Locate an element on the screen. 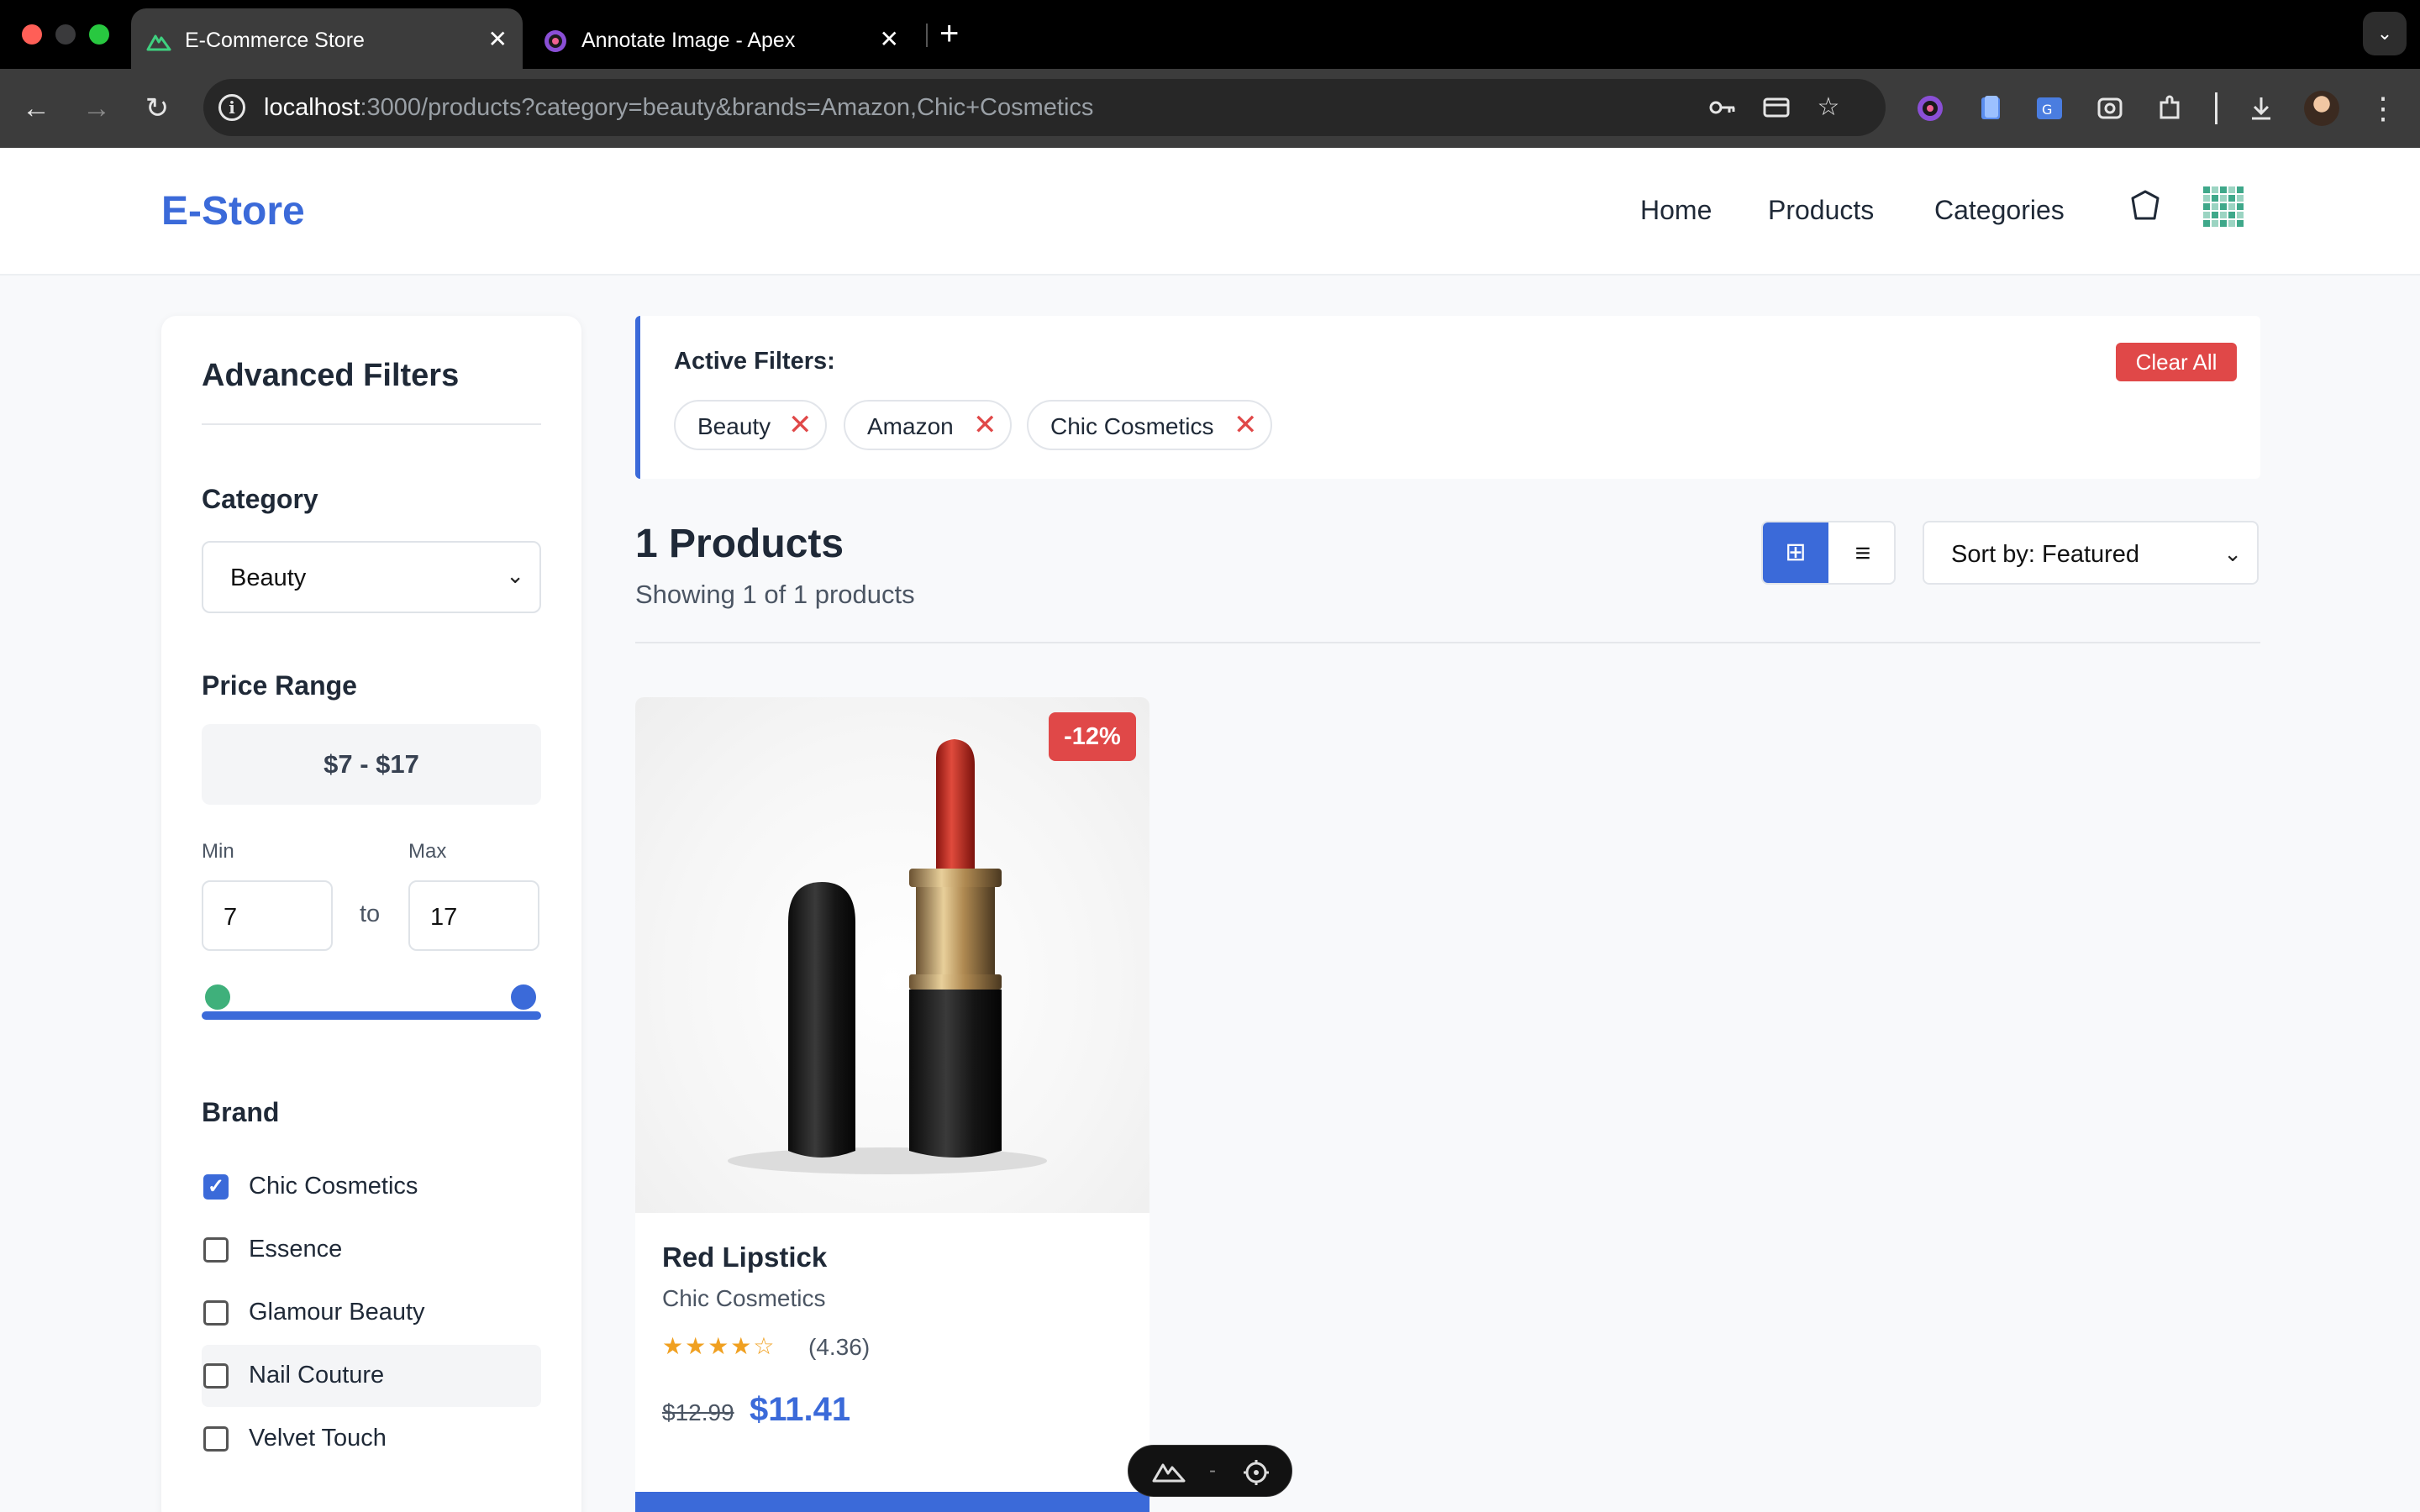 The width and height of the screenshot is (2420, 1512). product-image: -12% is located at coordinates (893, 955).